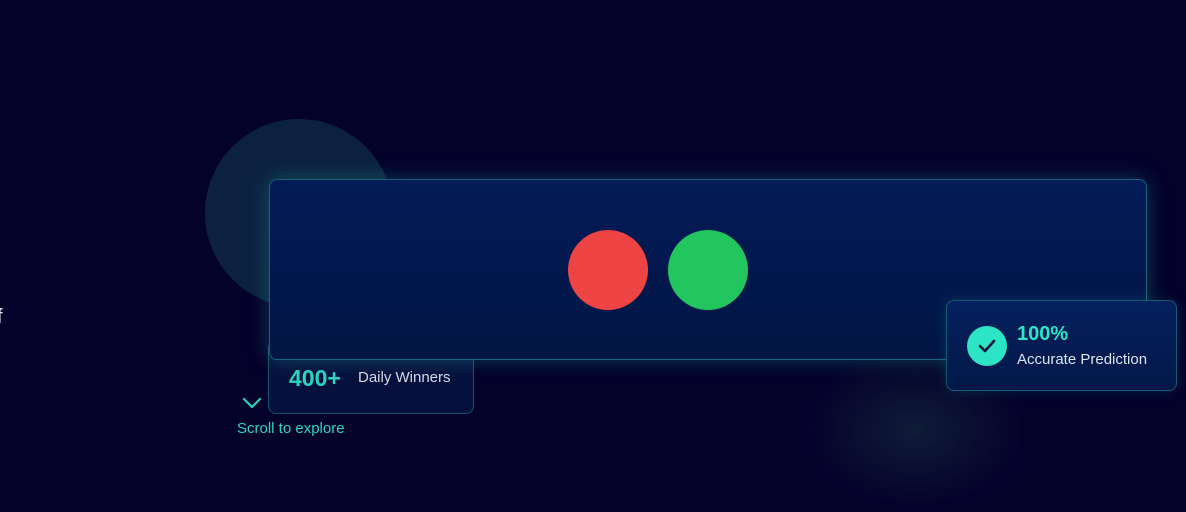 The image size is (1186, 512). I want to click on chevron-down-icon, so click(252, 405).